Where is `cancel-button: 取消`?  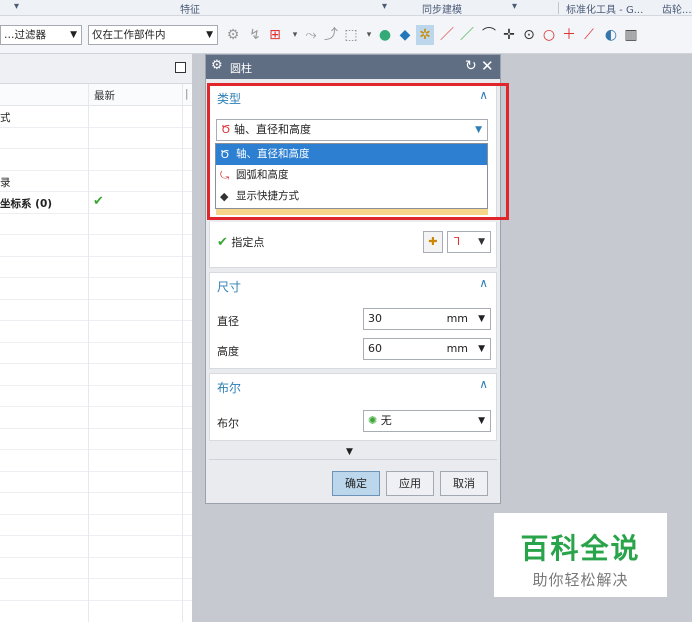 cancel-button: 取消 is located at coordinates (464, 483).